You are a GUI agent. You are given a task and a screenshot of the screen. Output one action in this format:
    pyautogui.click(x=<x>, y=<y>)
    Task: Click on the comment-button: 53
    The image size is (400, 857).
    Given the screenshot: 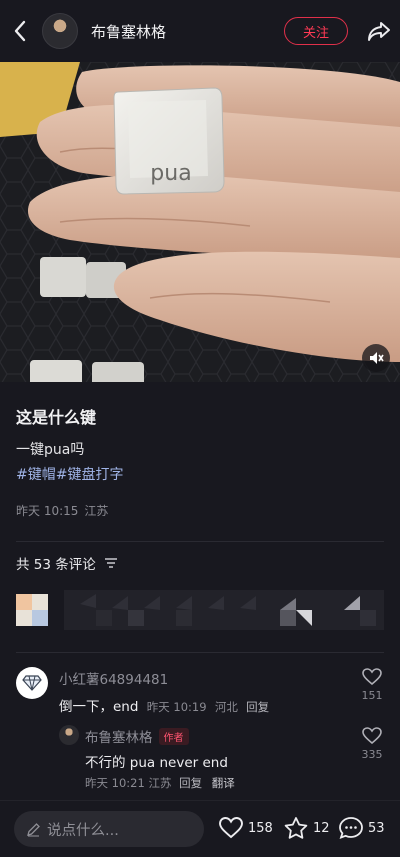 What is the action you would take?
    pyautogui.click(x=361, y=828)
    